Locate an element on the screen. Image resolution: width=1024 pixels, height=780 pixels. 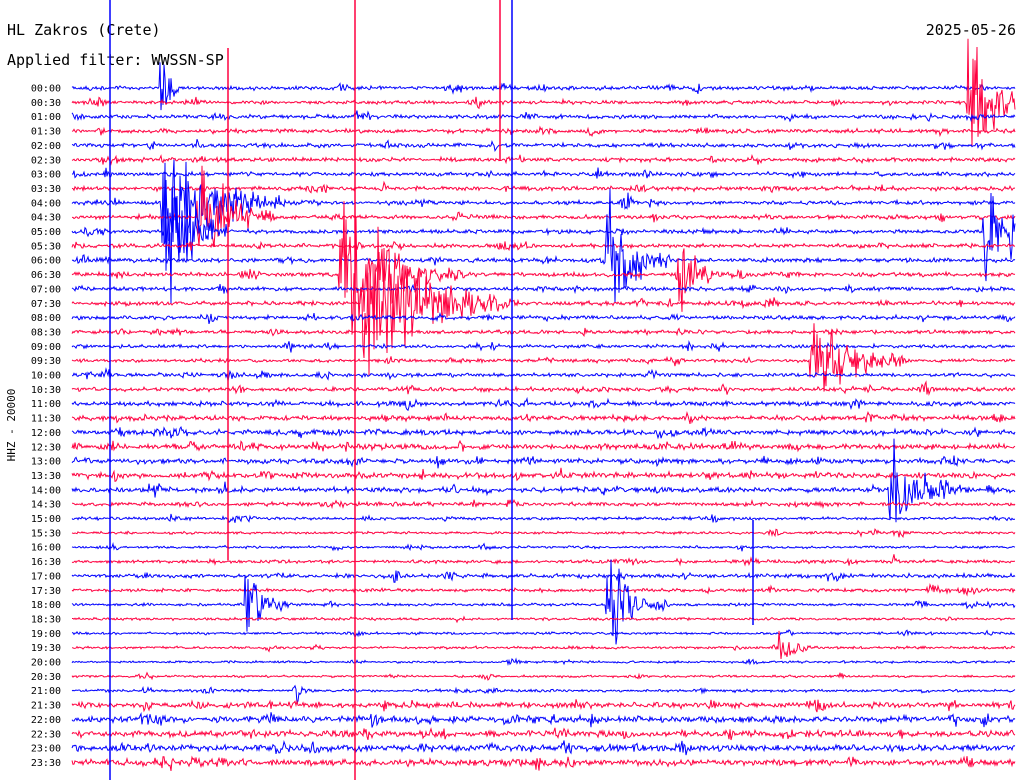
row-label: 10:00 is located at coordinates (46, 376).